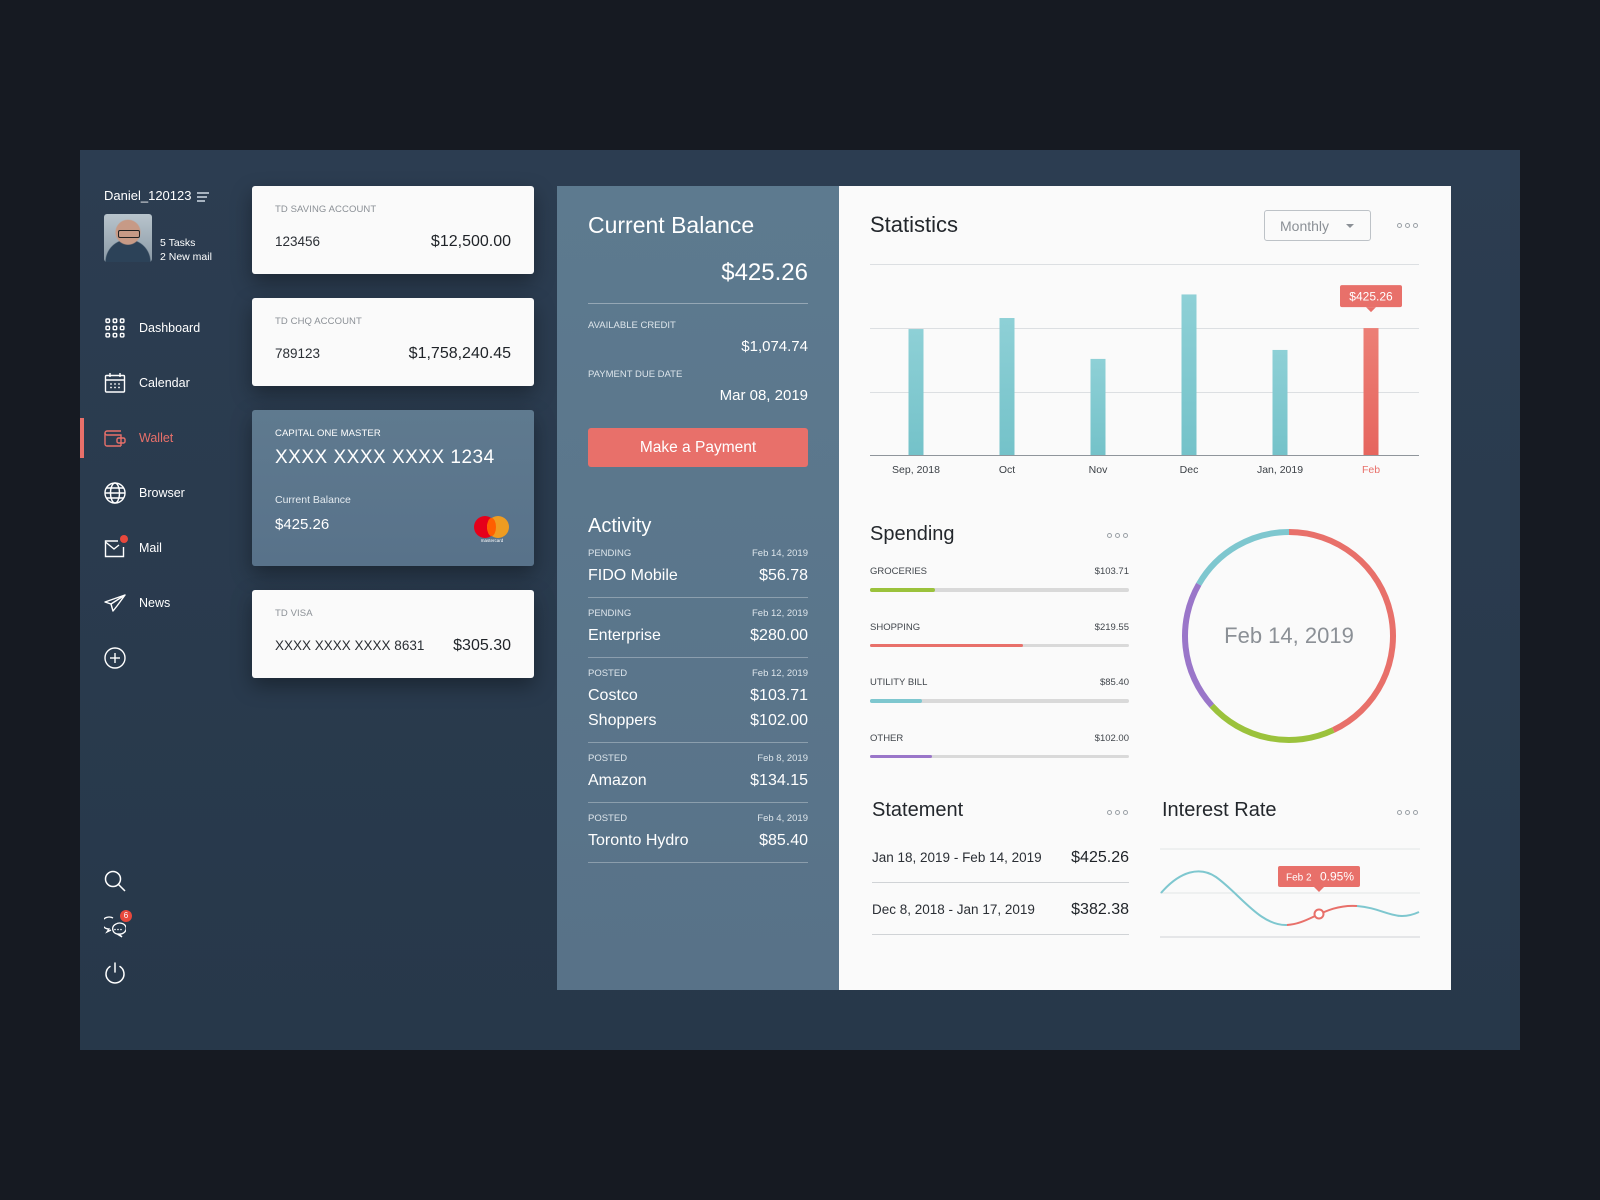  What do you see at coordinates (1007, 386) in the screenshot?
I see `bar-oct` at bounding box center [1007, 386].